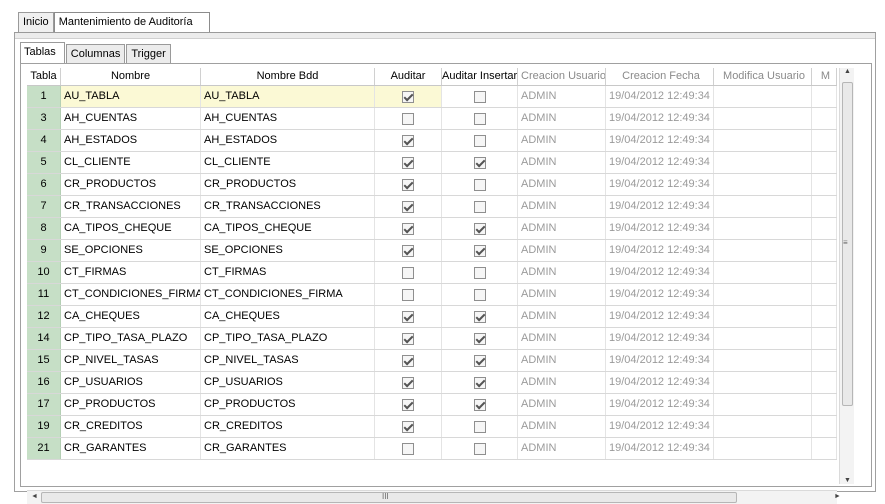 This screenshot has width=885, height=504. Describe the element at coordinates (44, 76) in the screenshot. I see `column-header-tabla: Tabla` at that location.